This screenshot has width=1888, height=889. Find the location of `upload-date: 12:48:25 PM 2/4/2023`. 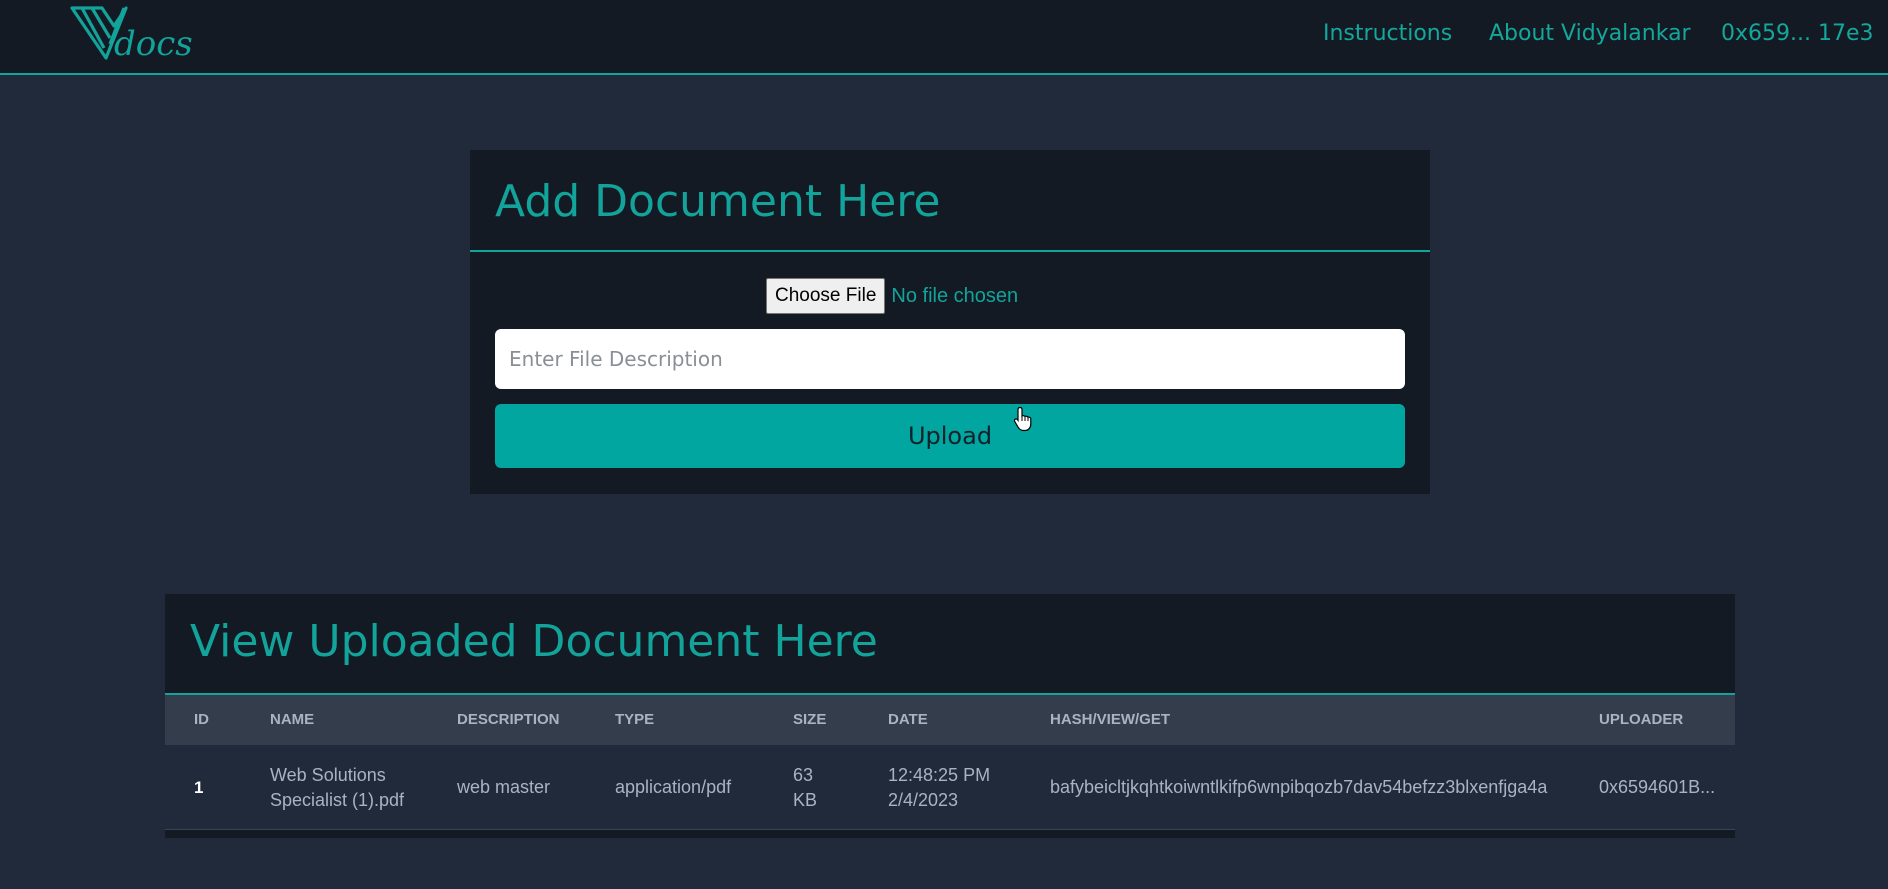

upload-date: 12:48:25 PM 2/4/2023 is located at coordinates (939, 787).